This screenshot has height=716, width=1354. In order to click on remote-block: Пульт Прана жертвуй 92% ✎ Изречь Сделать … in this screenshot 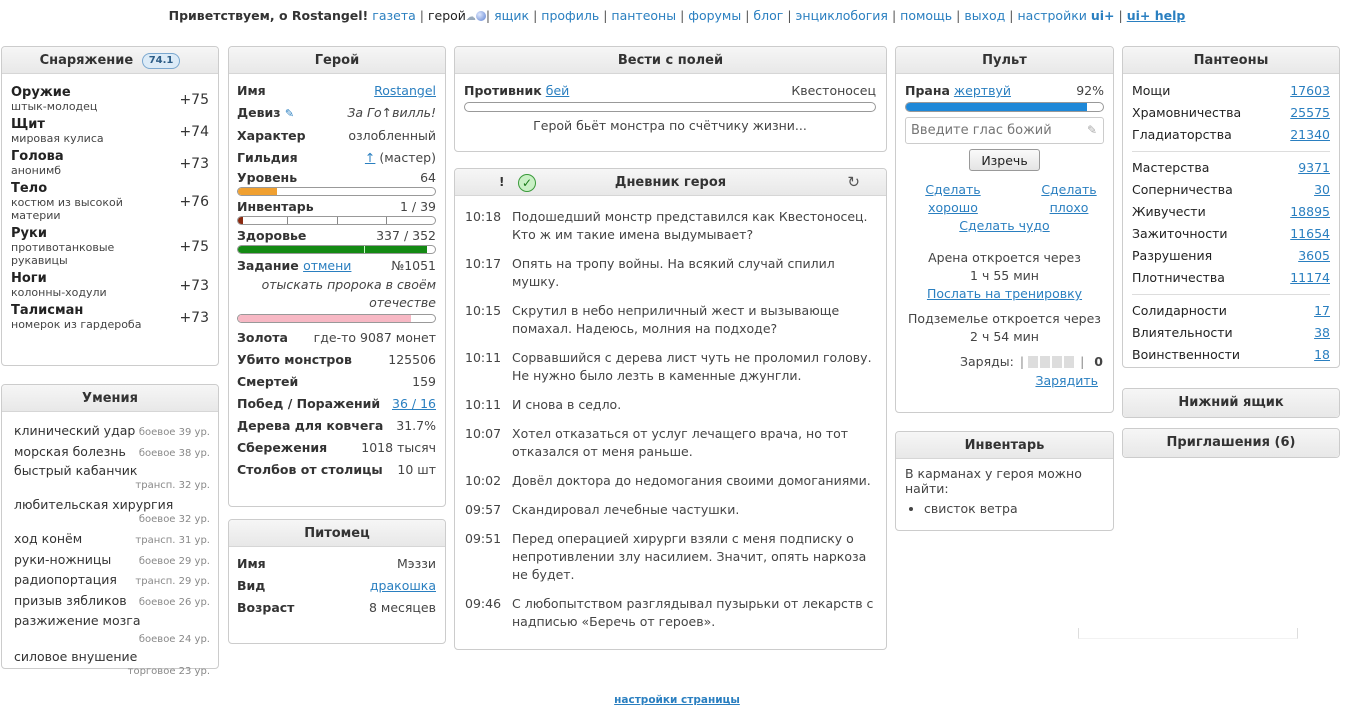, I will do `click(1004, 229)`.